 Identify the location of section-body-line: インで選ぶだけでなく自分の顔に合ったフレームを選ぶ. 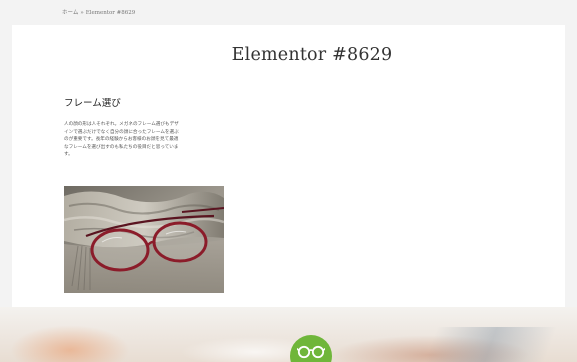
(121, 132).